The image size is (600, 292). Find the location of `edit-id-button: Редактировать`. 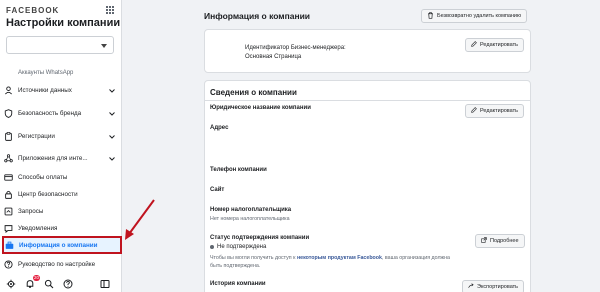

edit-id-button: Редактировать is located at coordinates (494, 45).